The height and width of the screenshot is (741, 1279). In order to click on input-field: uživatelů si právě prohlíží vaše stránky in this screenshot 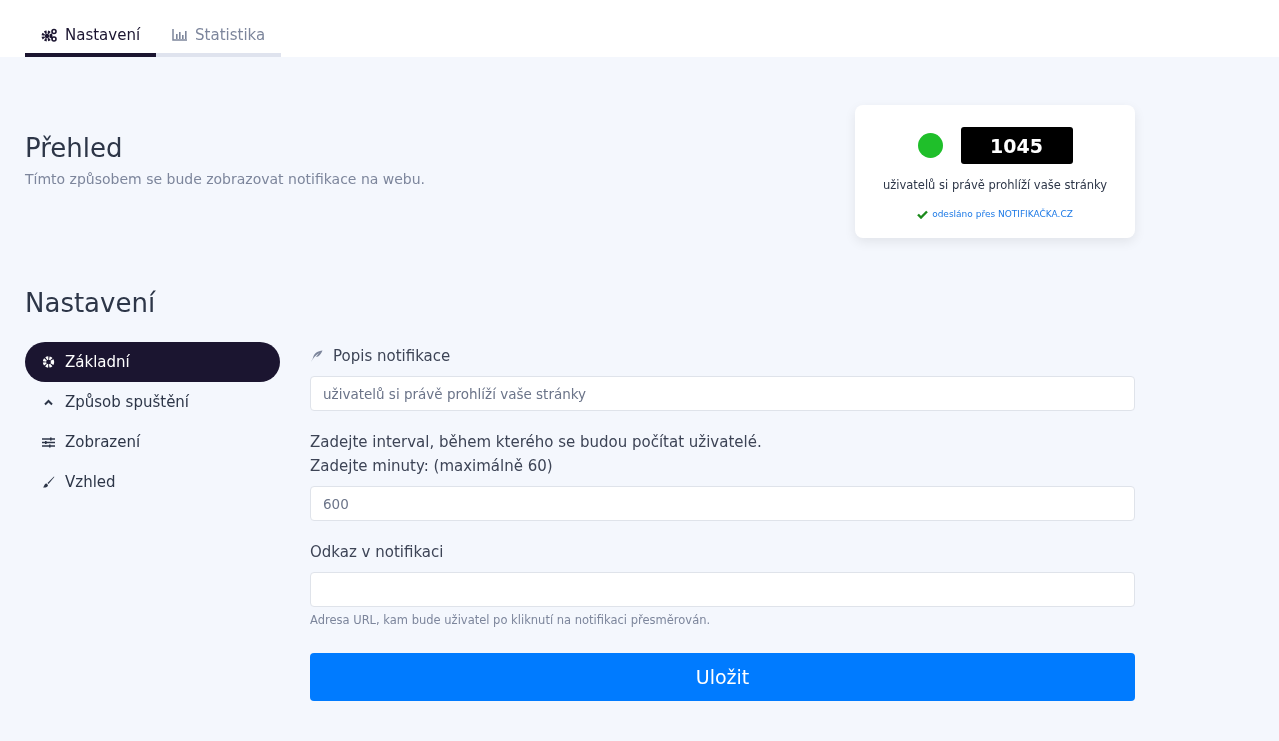, I will do `click(722, 393)`.